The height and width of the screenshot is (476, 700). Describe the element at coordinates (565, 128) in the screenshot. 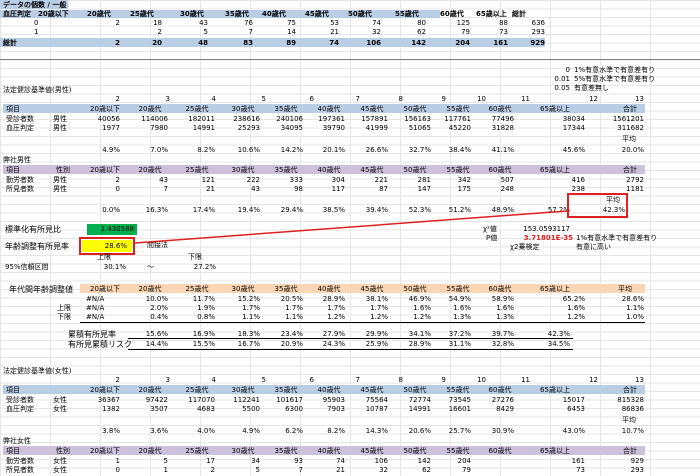

I see `cell: 17344` at that location.